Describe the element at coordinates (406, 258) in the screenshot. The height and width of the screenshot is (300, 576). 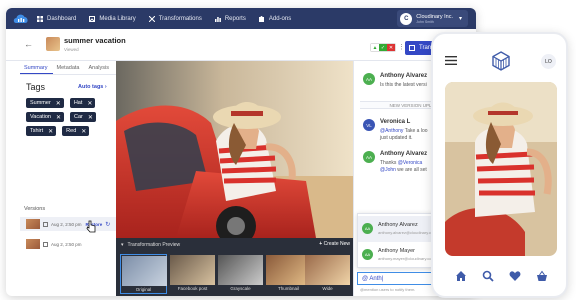
I see `suggestion-email: anthony.mayer@cloudinary.com` at that location.